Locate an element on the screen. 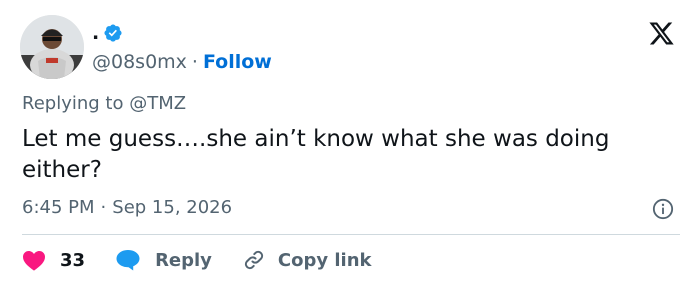  like-count: 33 is located at coordinates (73, 260).